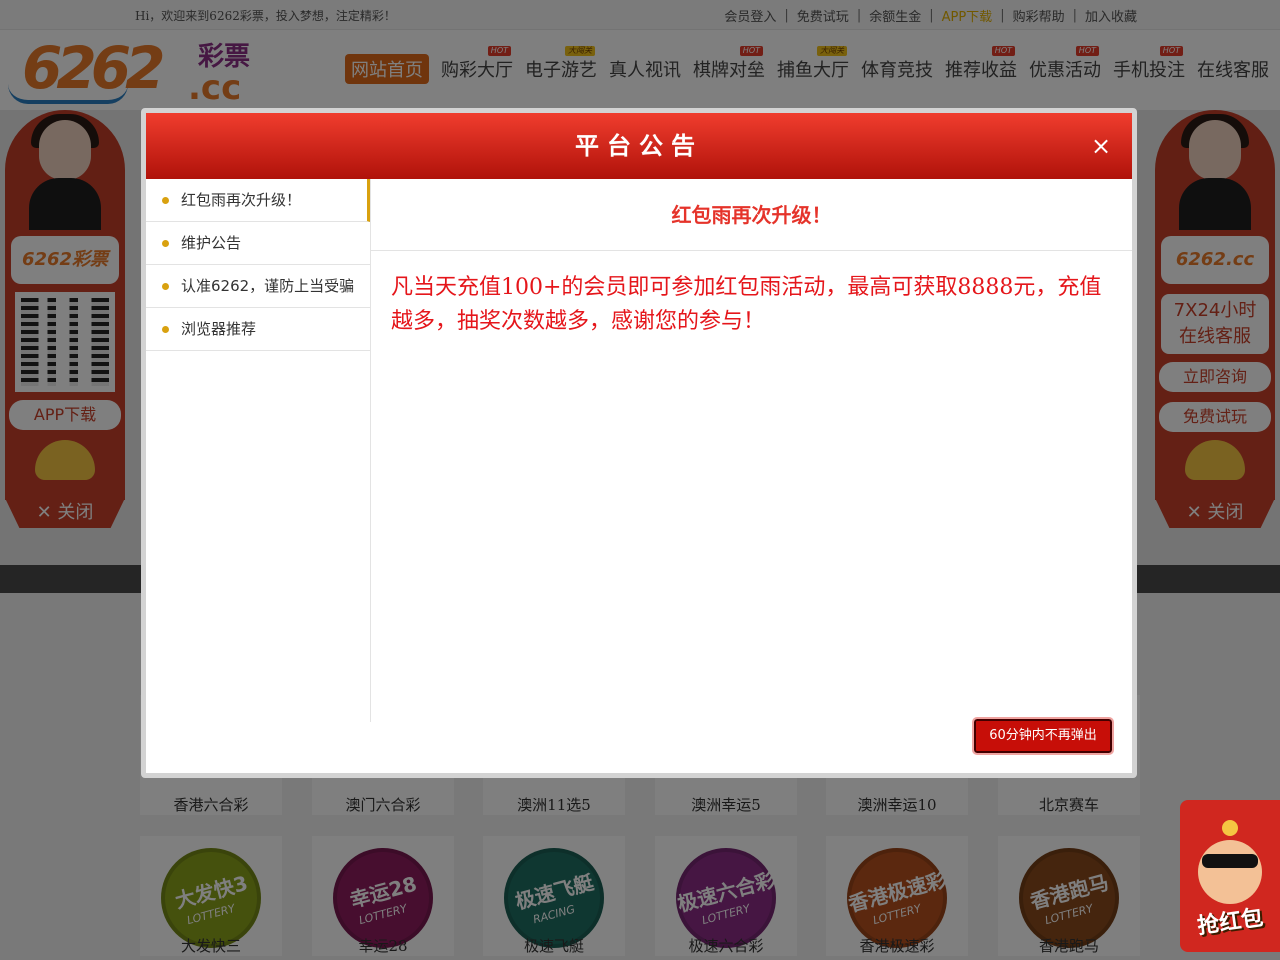  What do you see at coordinates (258, 243) in the screenshot?
I see `announcement-item: 维护公告` at bounding box center [258, 243].